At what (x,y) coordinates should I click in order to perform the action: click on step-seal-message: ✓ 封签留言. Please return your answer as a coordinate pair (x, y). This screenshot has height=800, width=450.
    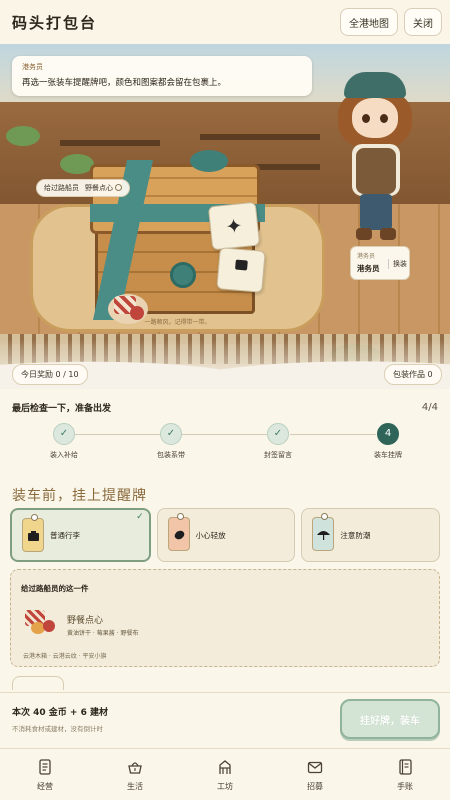
    Looking at the image, I should click on (278, 441).